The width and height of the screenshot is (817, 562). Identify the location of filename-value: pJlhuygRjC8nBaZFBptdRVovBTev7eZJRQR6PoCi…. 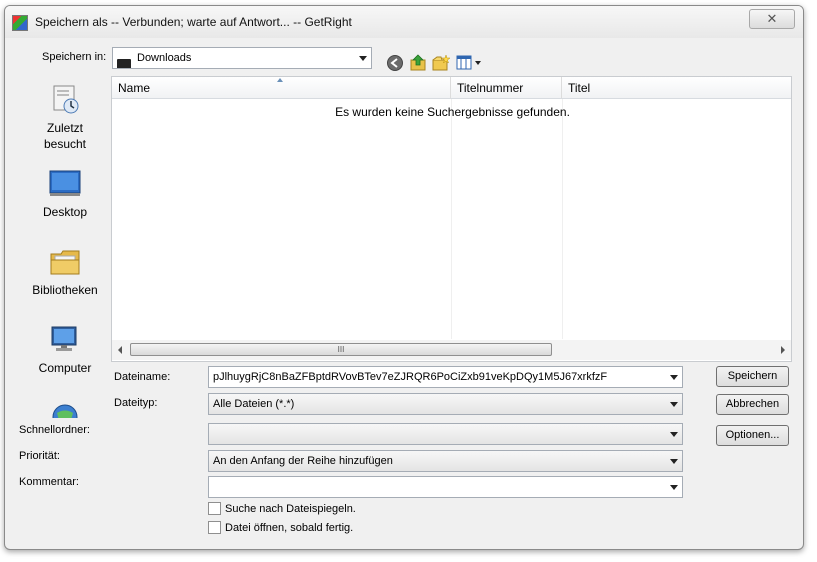
(410, 377).